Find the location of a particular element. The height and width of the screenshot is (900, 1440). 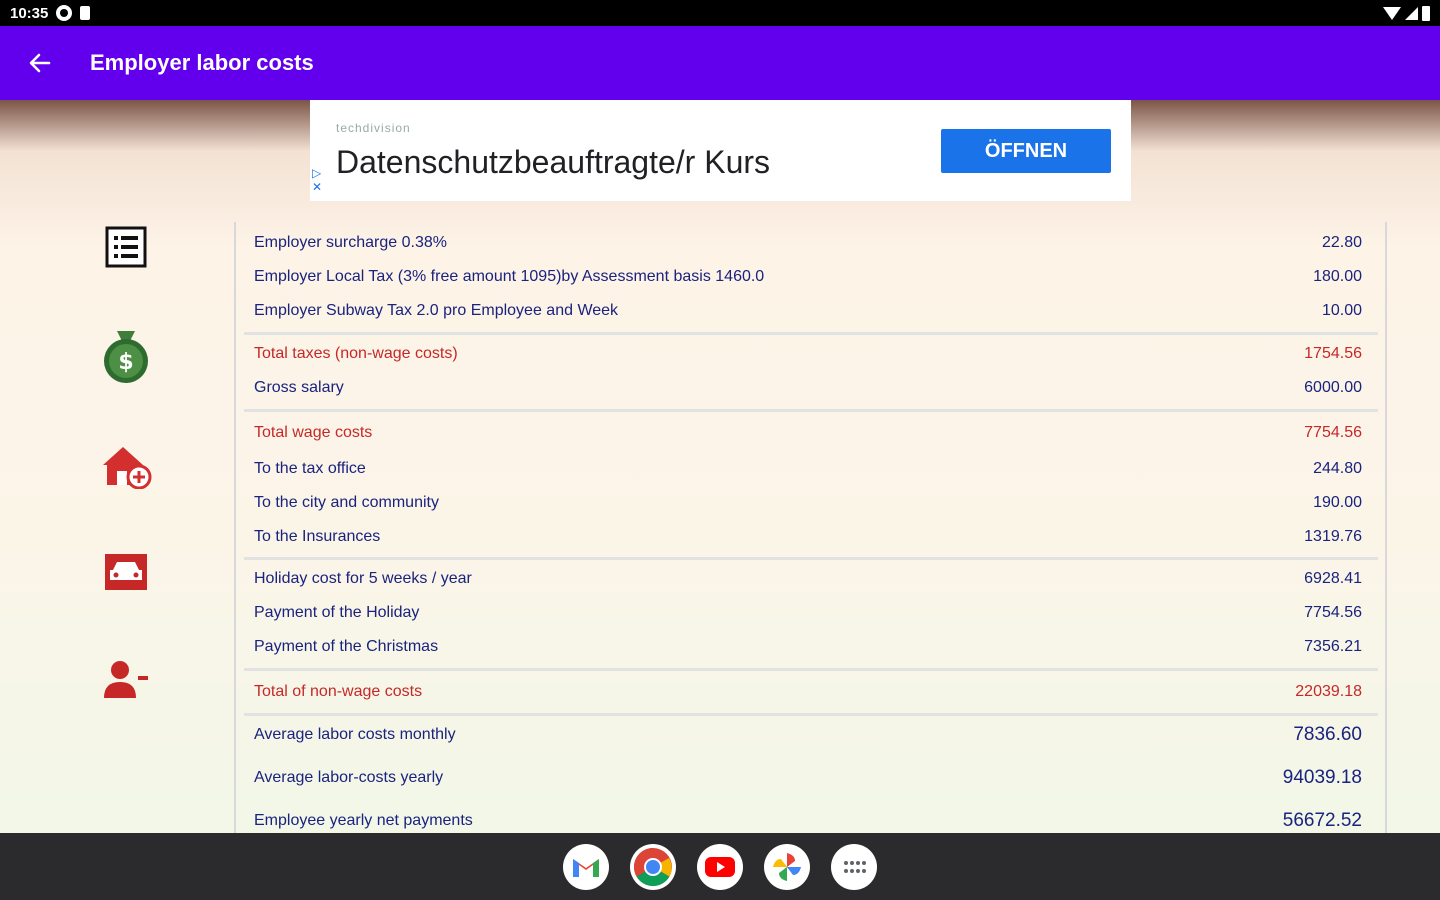

money-bag-icon: $ is located at coordinates (126, 355).